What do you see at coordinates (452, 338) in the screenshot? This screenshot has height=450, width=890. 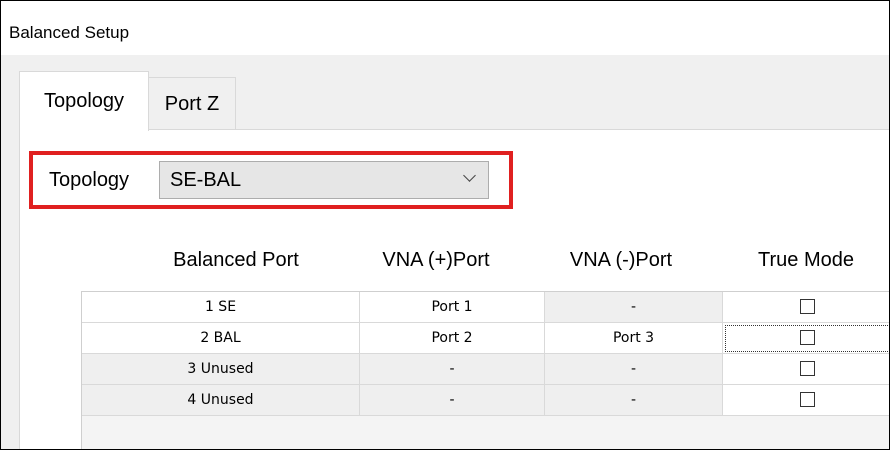 I see `vna-plus-port-cell: Port 2` at bounding box center [452, 338].